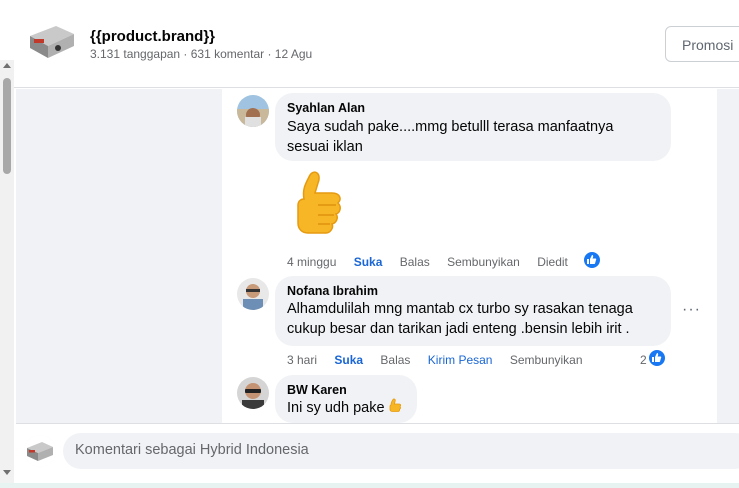 This screenshot has height=488, width=739. Describe the element at coordinates (473, 108) in the screenshot. I see `comment-author: Syahlan Alan` at that location.